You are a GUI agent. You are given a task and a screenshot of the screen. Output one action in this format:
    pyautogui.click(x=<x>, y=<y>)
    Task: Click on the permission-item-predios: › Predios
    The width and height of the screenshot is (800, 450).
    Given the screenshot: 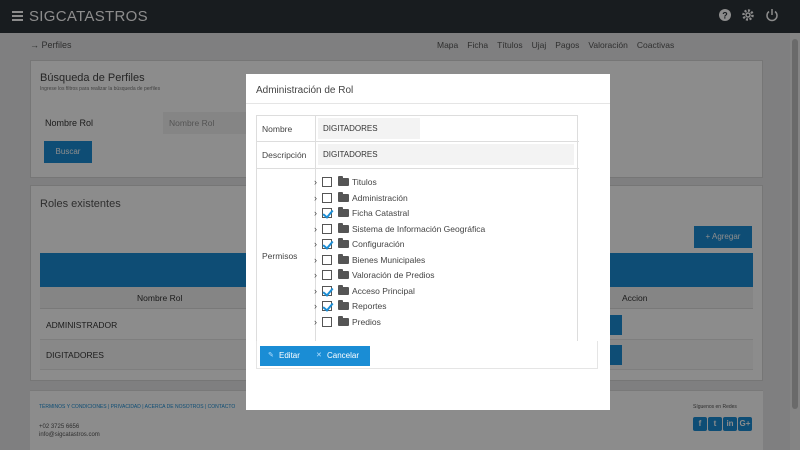 What is the action you would take?
    pyautogui.click(x=434, y=322)
    